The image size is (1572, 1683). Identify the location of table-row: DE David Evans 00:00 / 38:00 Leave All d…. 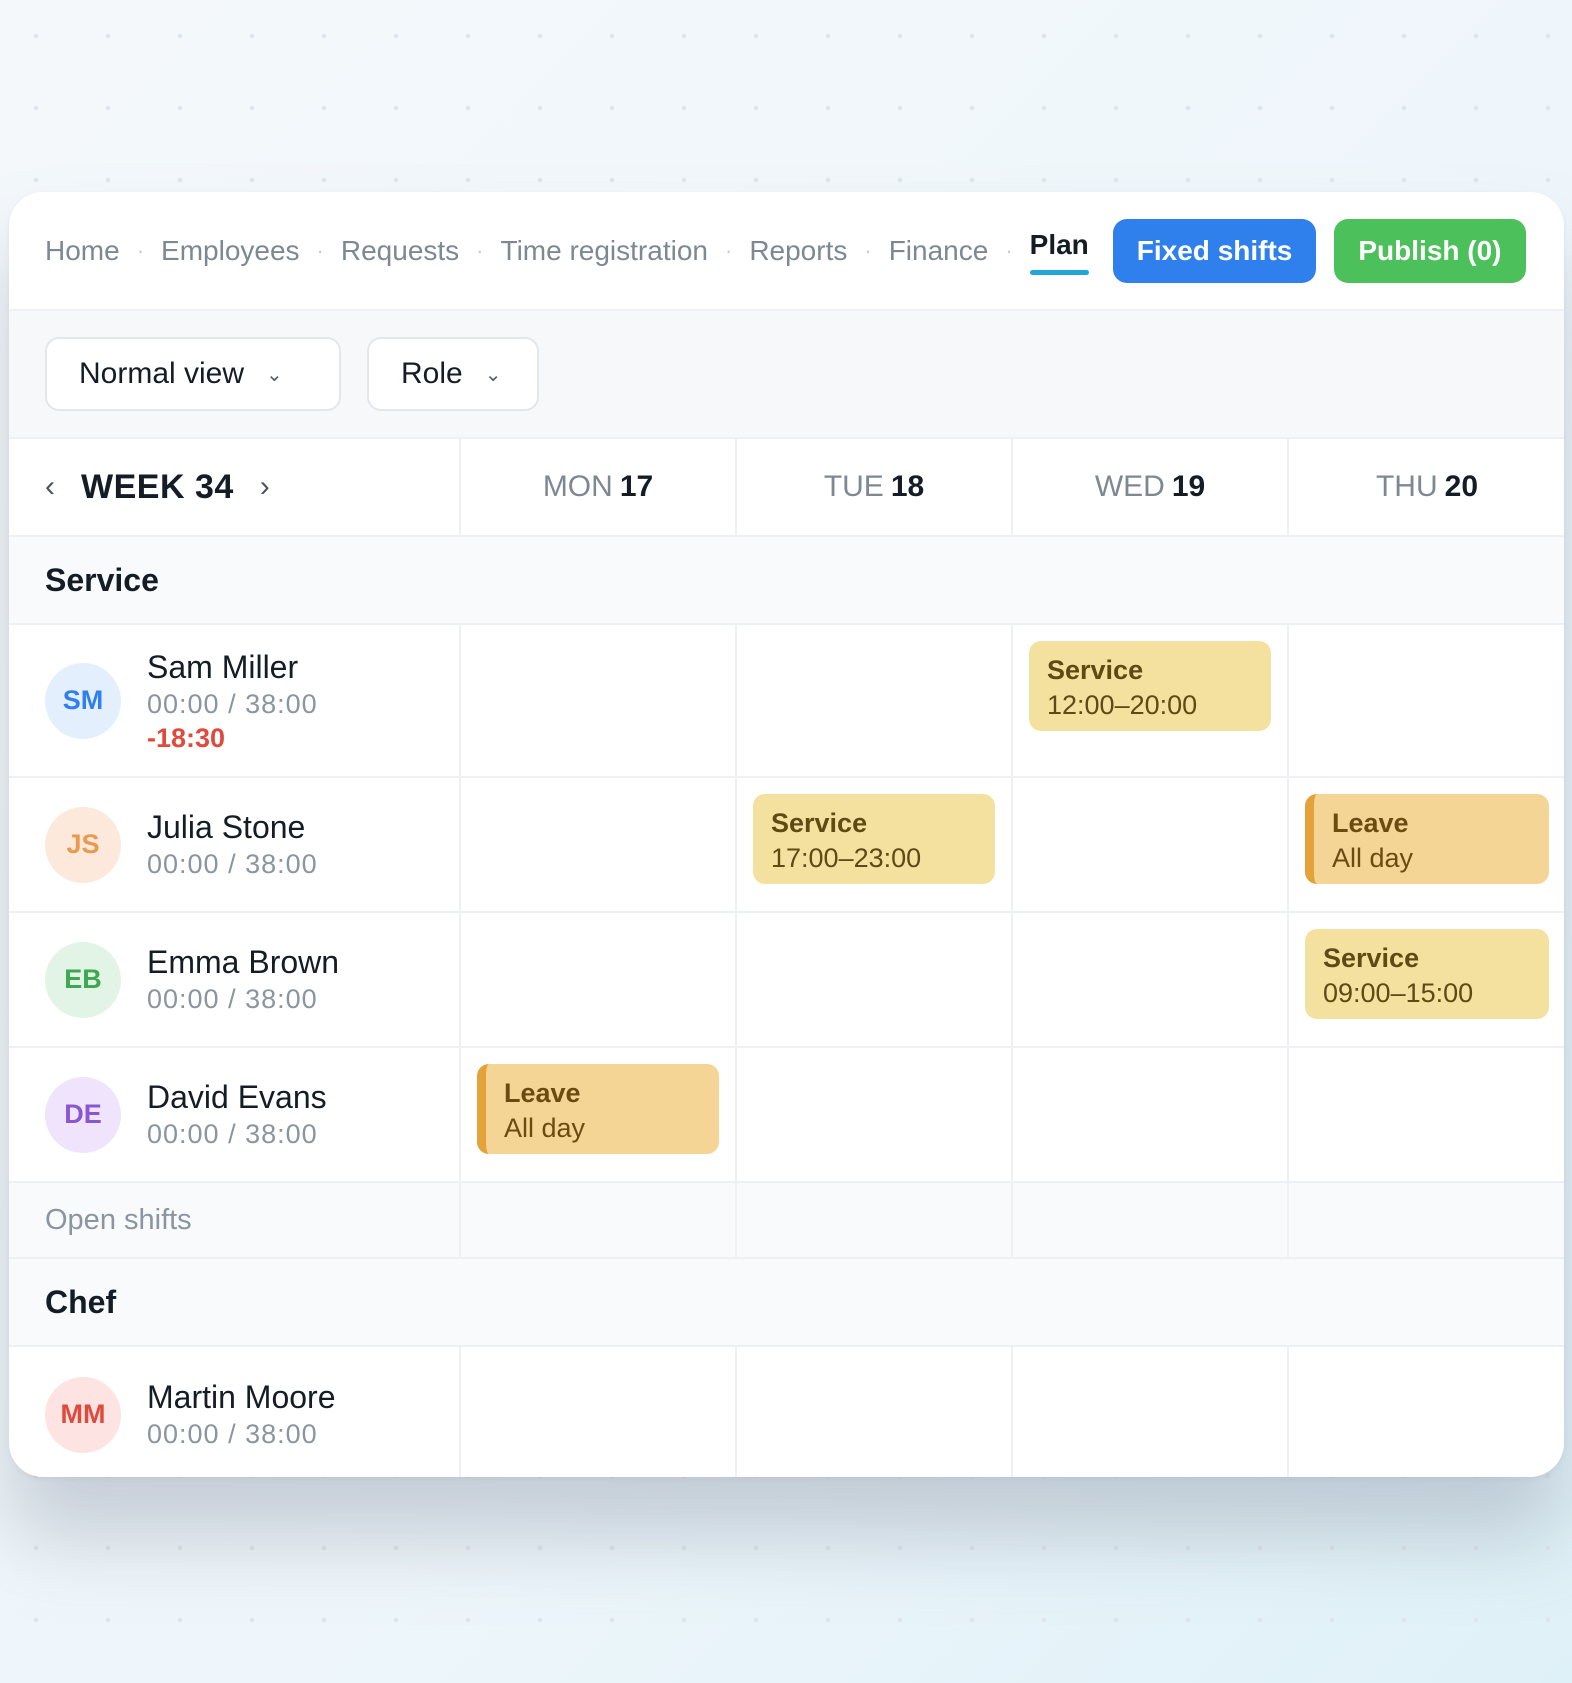
(786, 1115).